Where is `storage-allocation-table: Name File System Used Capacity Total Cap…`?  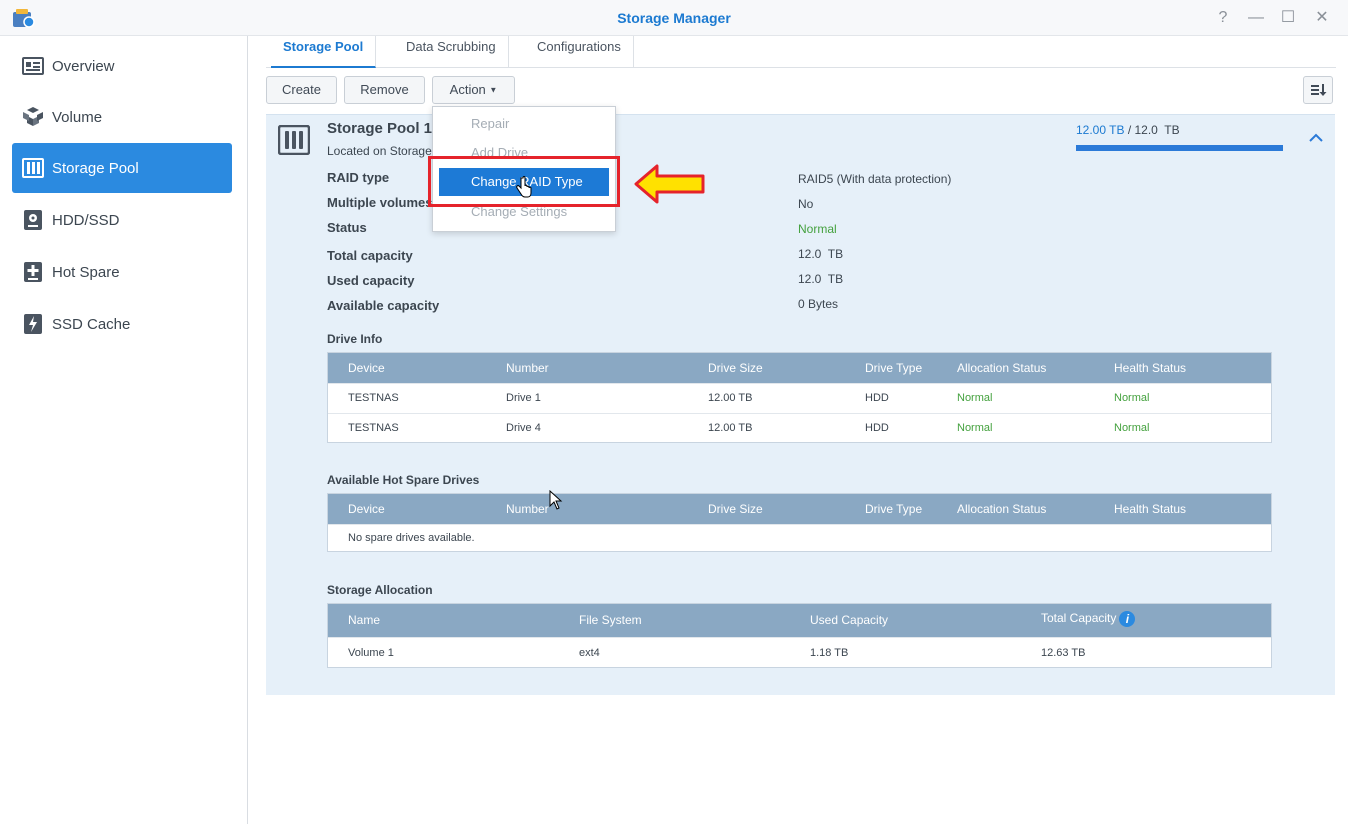 storage-allocation-table: Name File System Used Capacity Total Cap… is located at coordinates (799, 635).